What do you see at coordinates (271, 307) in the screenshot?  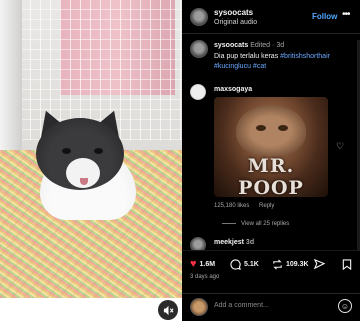 I see `add-comment-bar: Add a comment... ☺` at bounding box center [271, 307].